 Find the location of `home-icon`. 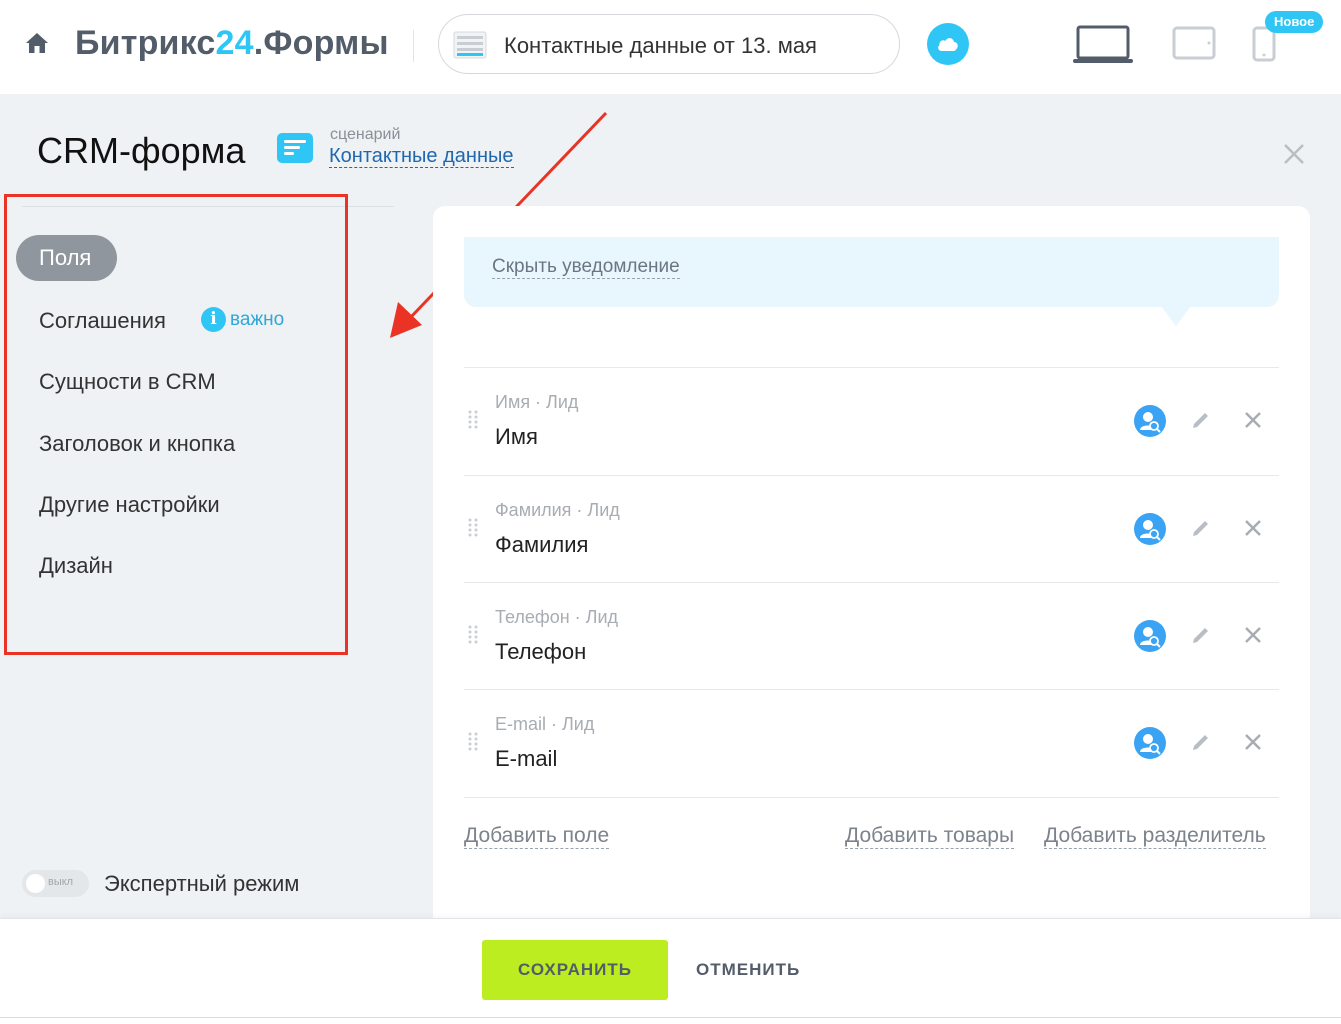

home-icon is located at coordinates (37, 43).